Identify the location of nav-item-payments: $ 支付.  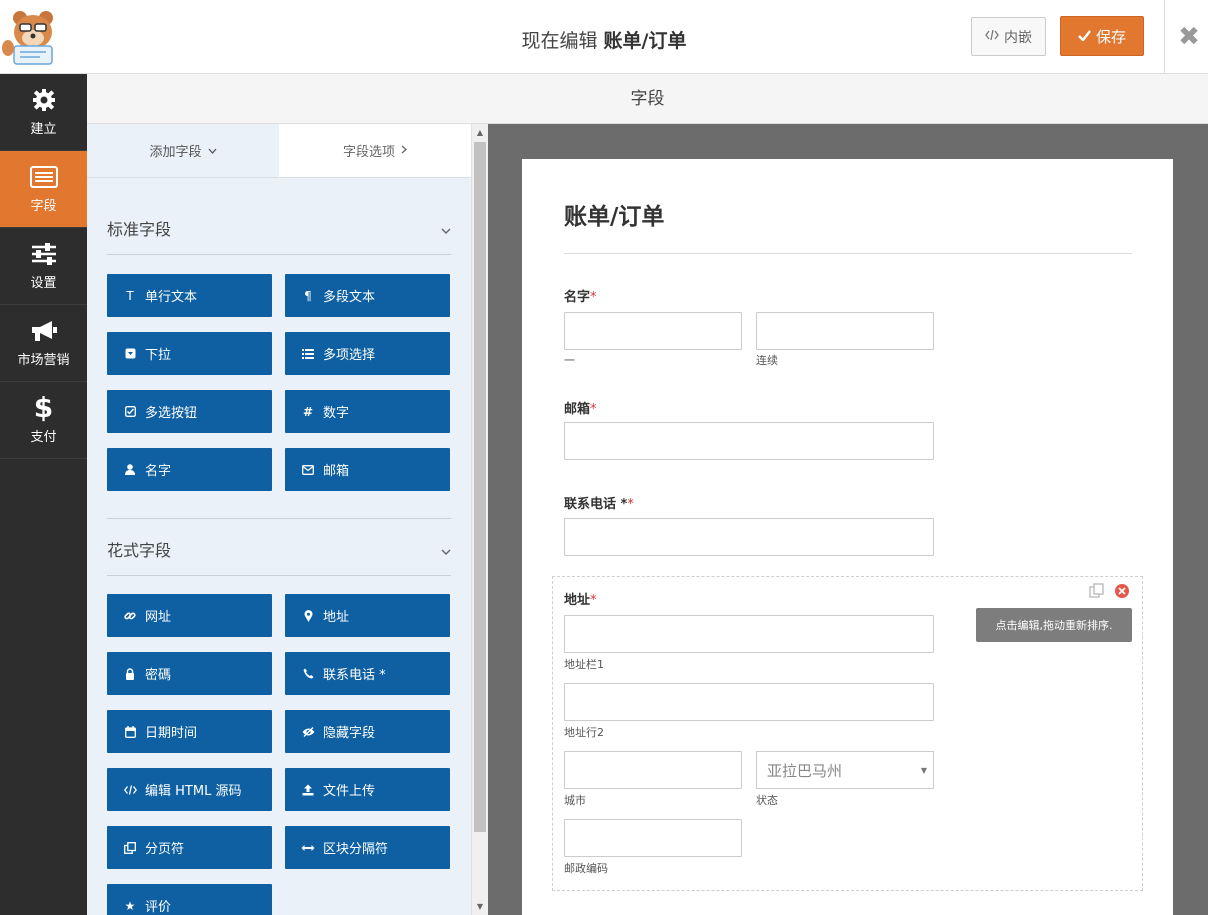
(43, 420).